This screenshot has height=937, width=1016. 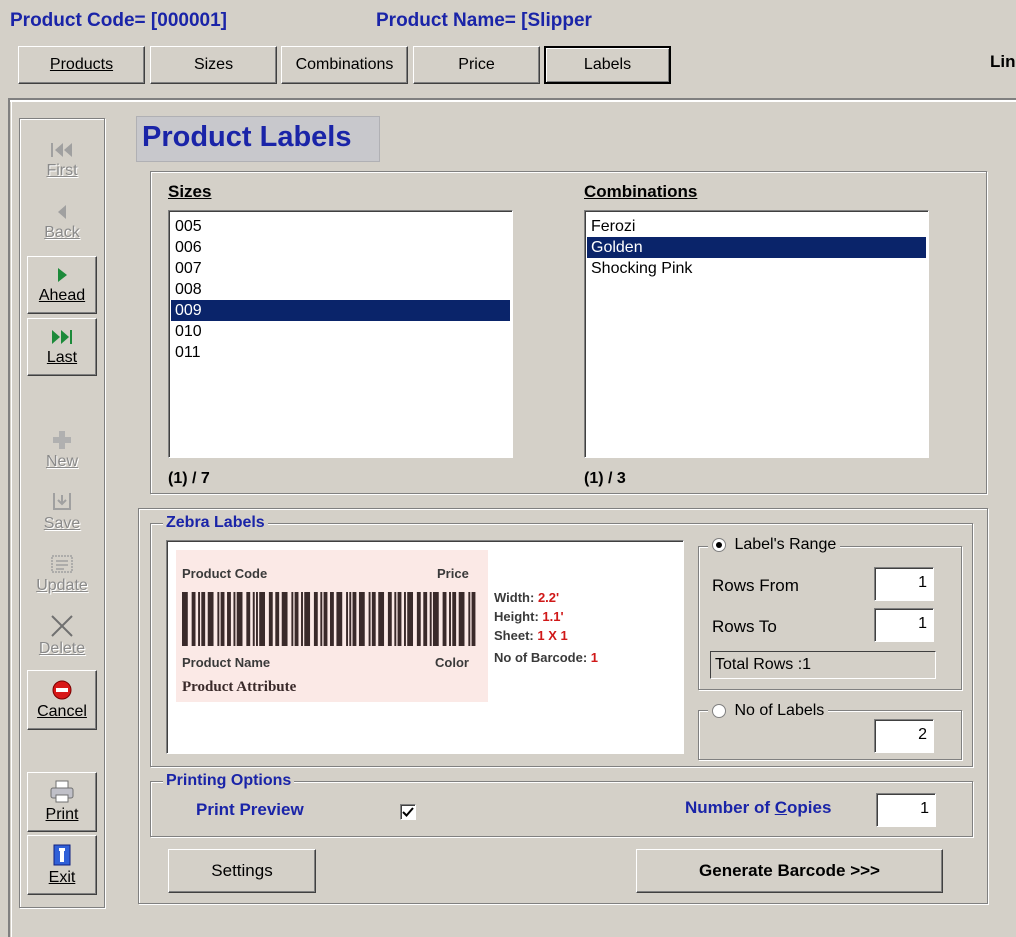 I want to click on generate-barcode-label: Generate Barcode >>>, so click(x=789, y=870).